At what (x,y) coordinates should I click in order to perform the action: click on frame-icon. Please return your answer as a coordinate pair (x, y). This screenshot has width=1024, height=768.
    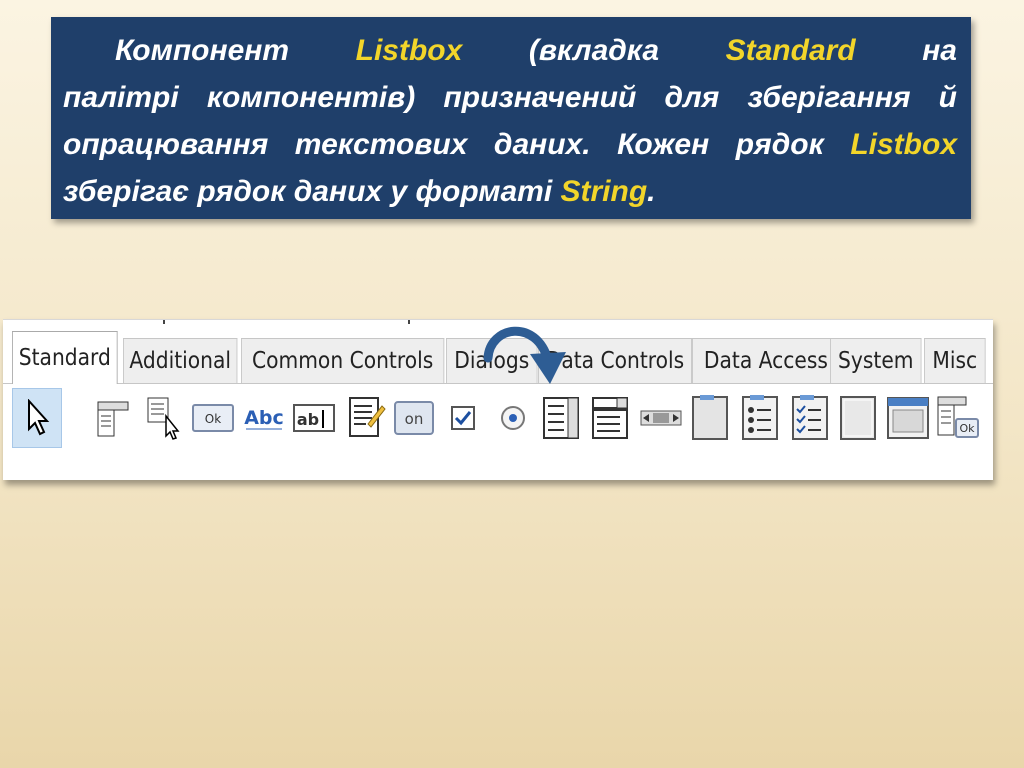
    Looking at the image, I should click on (113, 419).